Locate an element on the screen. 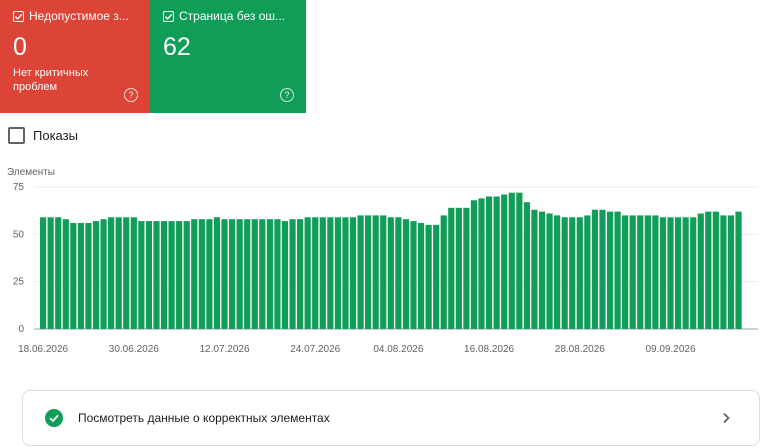  view-valid-items-row: Посмотреть данные о корректных элементах is located at coordinates (391, 418).